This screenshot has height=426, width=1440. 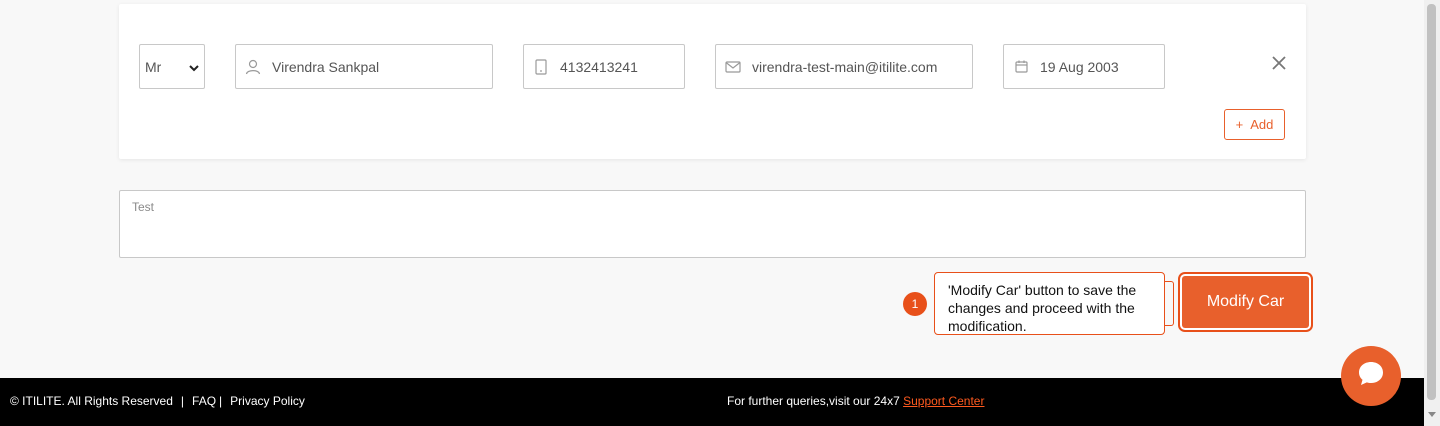 What do you see at coordinates (599, 66) in the screenshot?
I see `phone-value: 4132413241` at bounding box center [599, 66].